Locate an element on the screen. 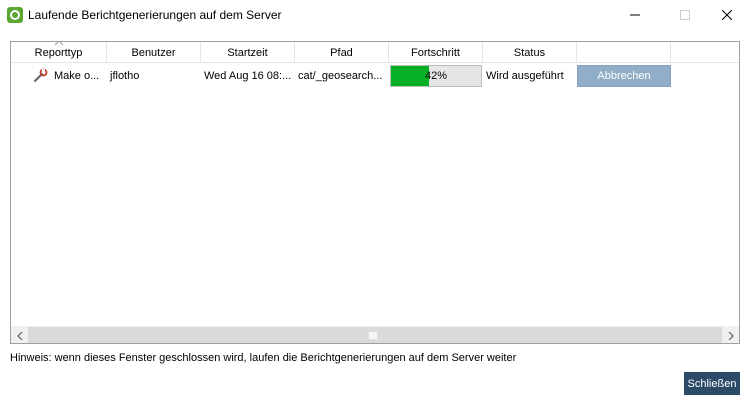  progress-label: 42% is located at coordinates (436, 76).